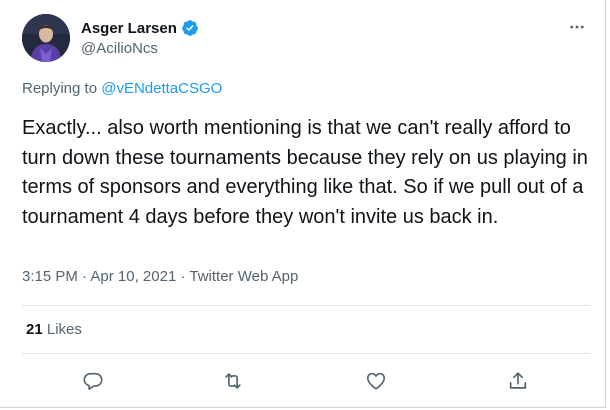  Describe the element at coordinates (577, 27) in the screenshot. I see `more-icon` at that location.